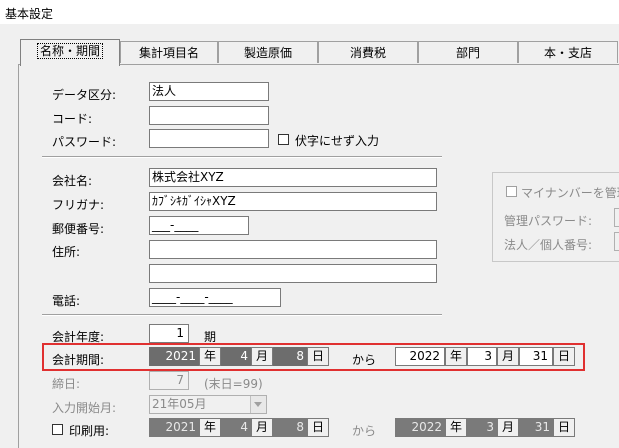 The width and height of the screenshot is (619, 448). What do you see at coordinates (66, 384) in the screenshot?
I see `closing-label: 締日:` at bounding box center [66, 384].